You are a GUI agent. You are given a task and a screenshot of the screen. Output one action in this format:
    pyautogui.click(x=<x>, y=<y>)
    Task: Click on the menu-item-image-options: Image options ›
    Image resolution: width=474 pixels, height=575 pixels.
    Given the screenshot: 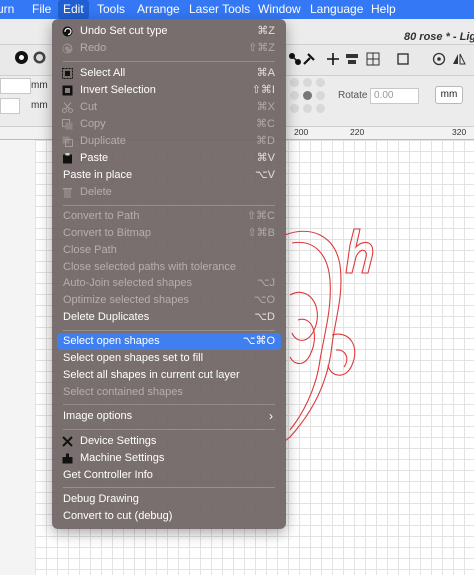 What is the action you would take?
    pyautogui.click(x=169, y=416)
    